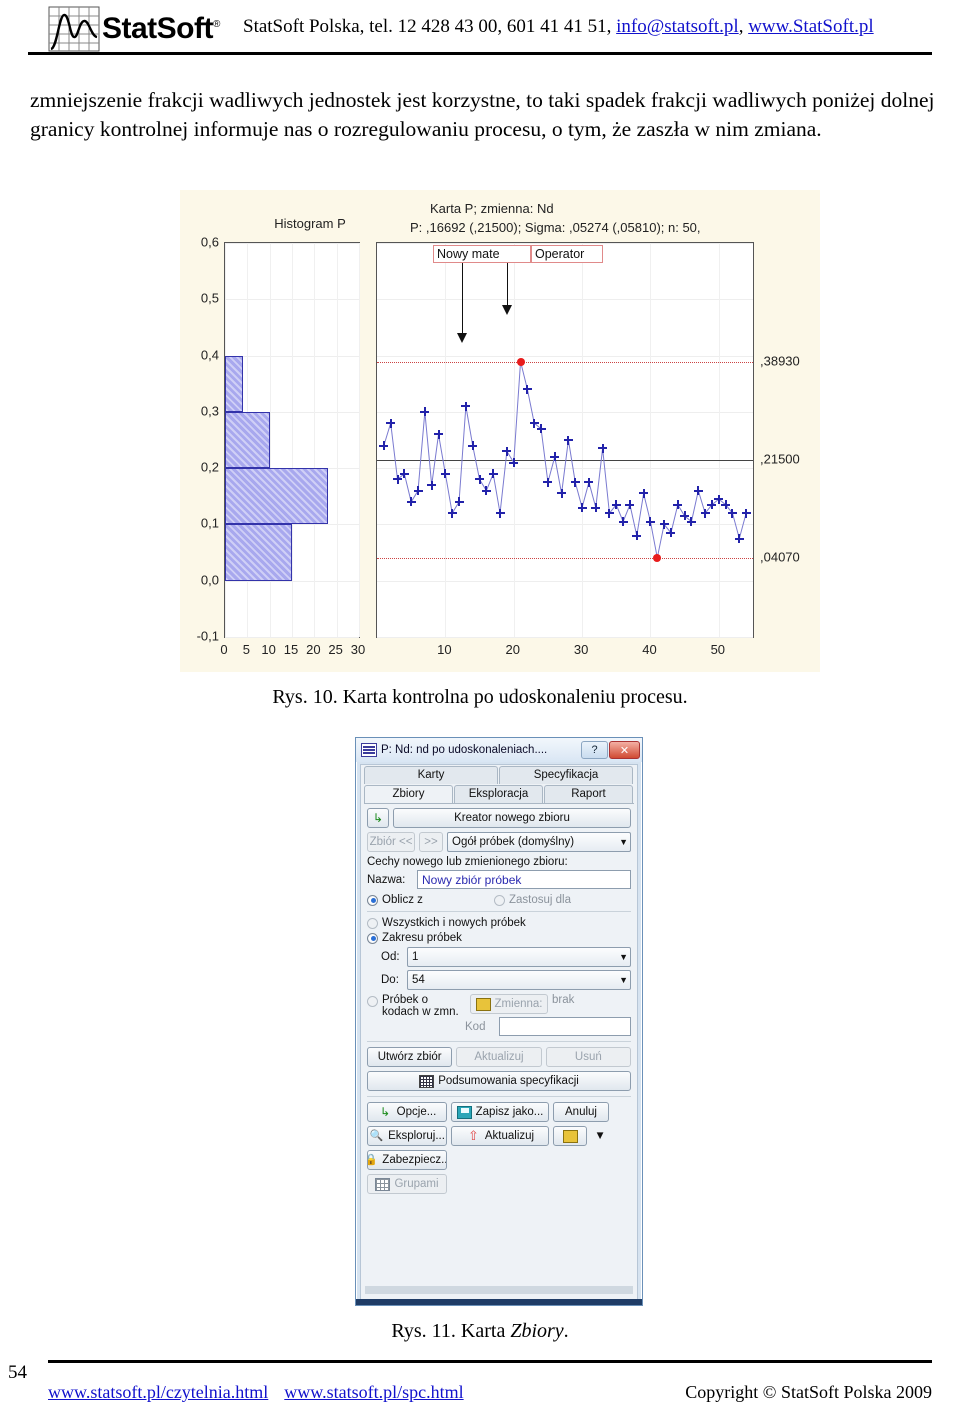 Image resolution: width=960 pixels, height=1421 pixels. I want to click on code-input, so click(565, 1026).